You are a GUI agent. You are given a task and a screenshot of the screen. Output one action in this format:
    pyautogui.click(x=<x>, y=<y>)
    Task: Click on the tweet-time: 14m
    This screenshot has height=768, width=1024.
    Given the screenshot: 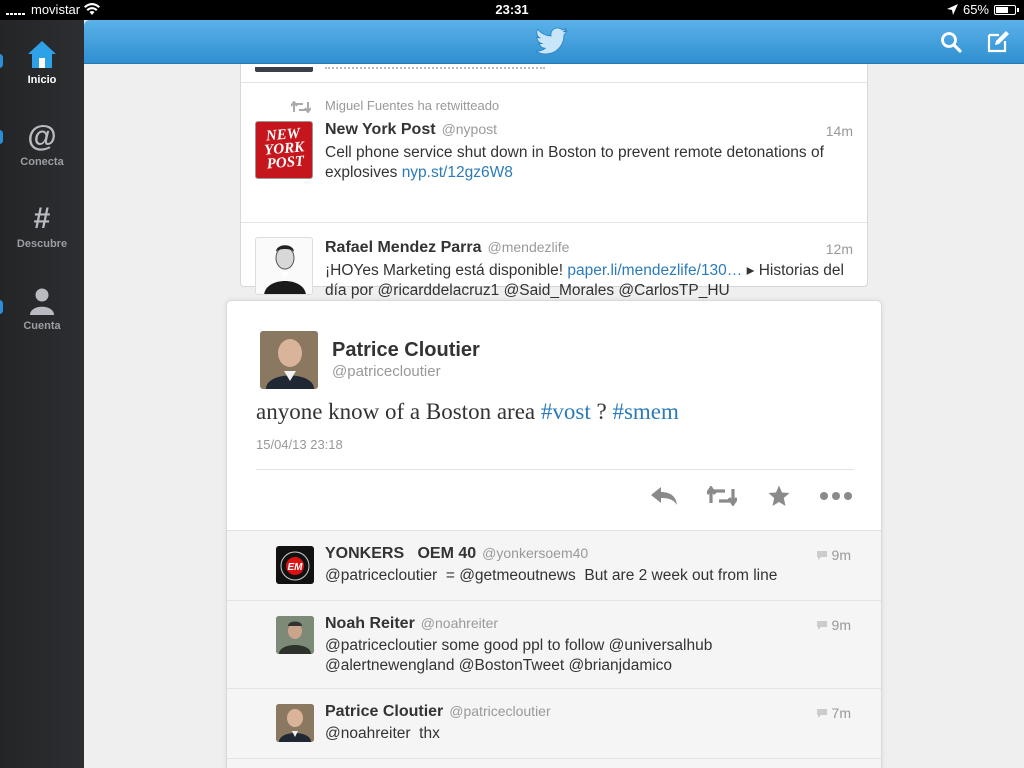 What is the action you would take?
    pyautogui.click(x=839, y=131)
    